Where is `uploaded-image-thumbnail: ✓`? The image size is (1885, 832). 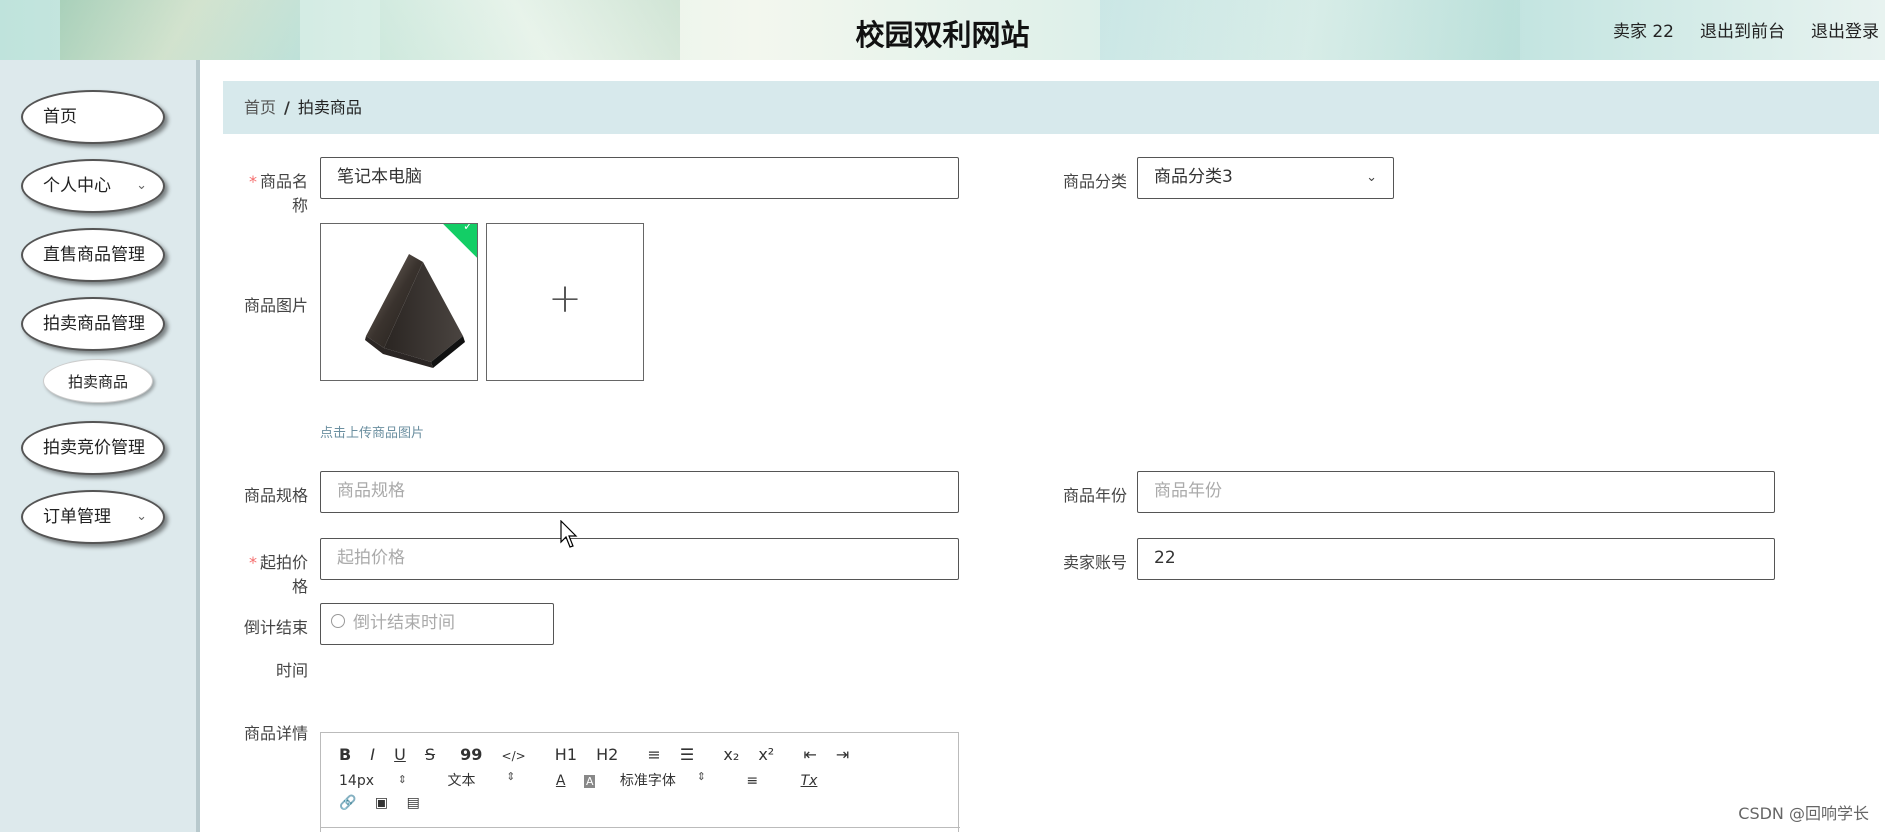 uploaded-image-thumbnail: ✓ is located at coordinates (399, 302).